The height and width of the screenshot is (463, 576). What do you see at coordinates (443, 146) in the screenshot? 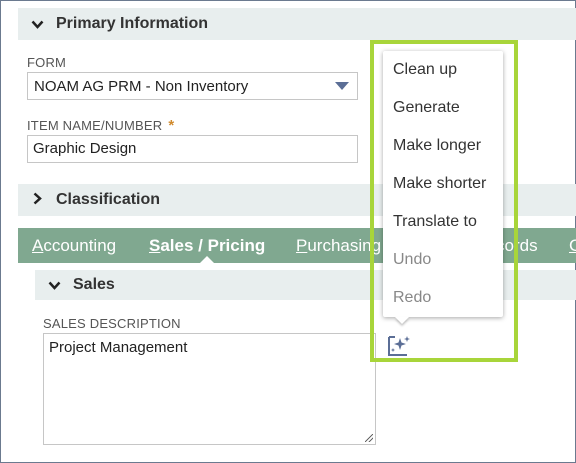
I see `menu-item-make-longer: Make longer` at bounding box center [443, 146].